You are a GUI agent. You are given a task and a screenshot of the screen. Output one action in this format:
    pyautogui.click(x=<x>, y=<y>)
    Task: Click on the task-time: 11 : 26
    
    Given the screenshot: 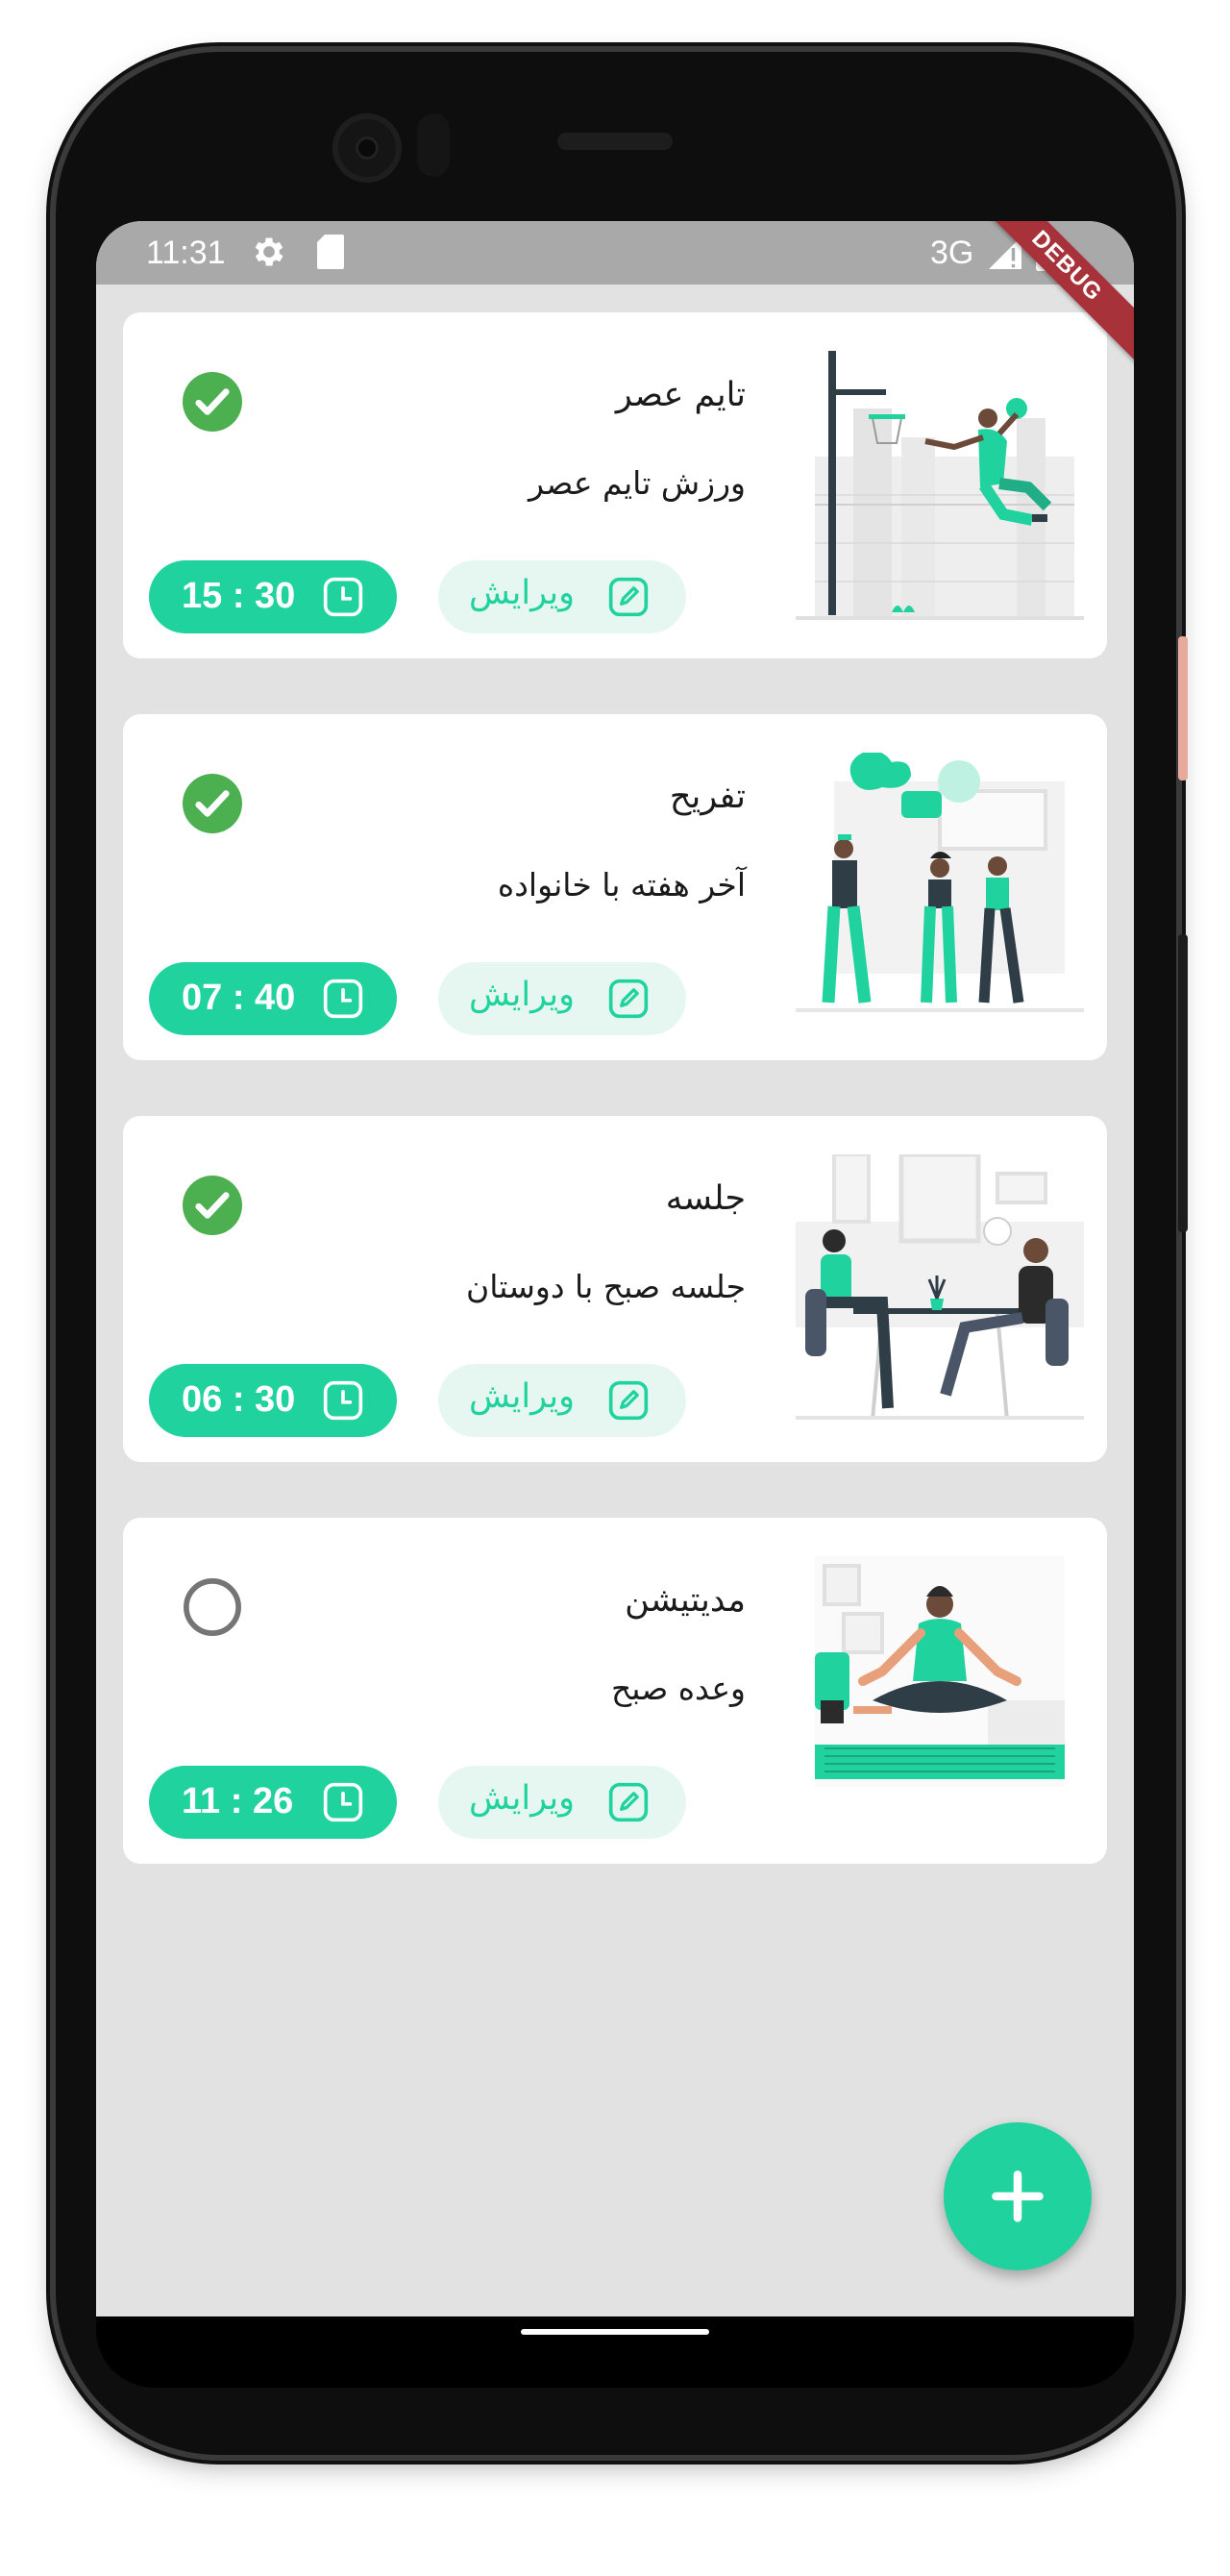 What is the action you would take?
    pyautogui.click(x=238, y=1801)
    